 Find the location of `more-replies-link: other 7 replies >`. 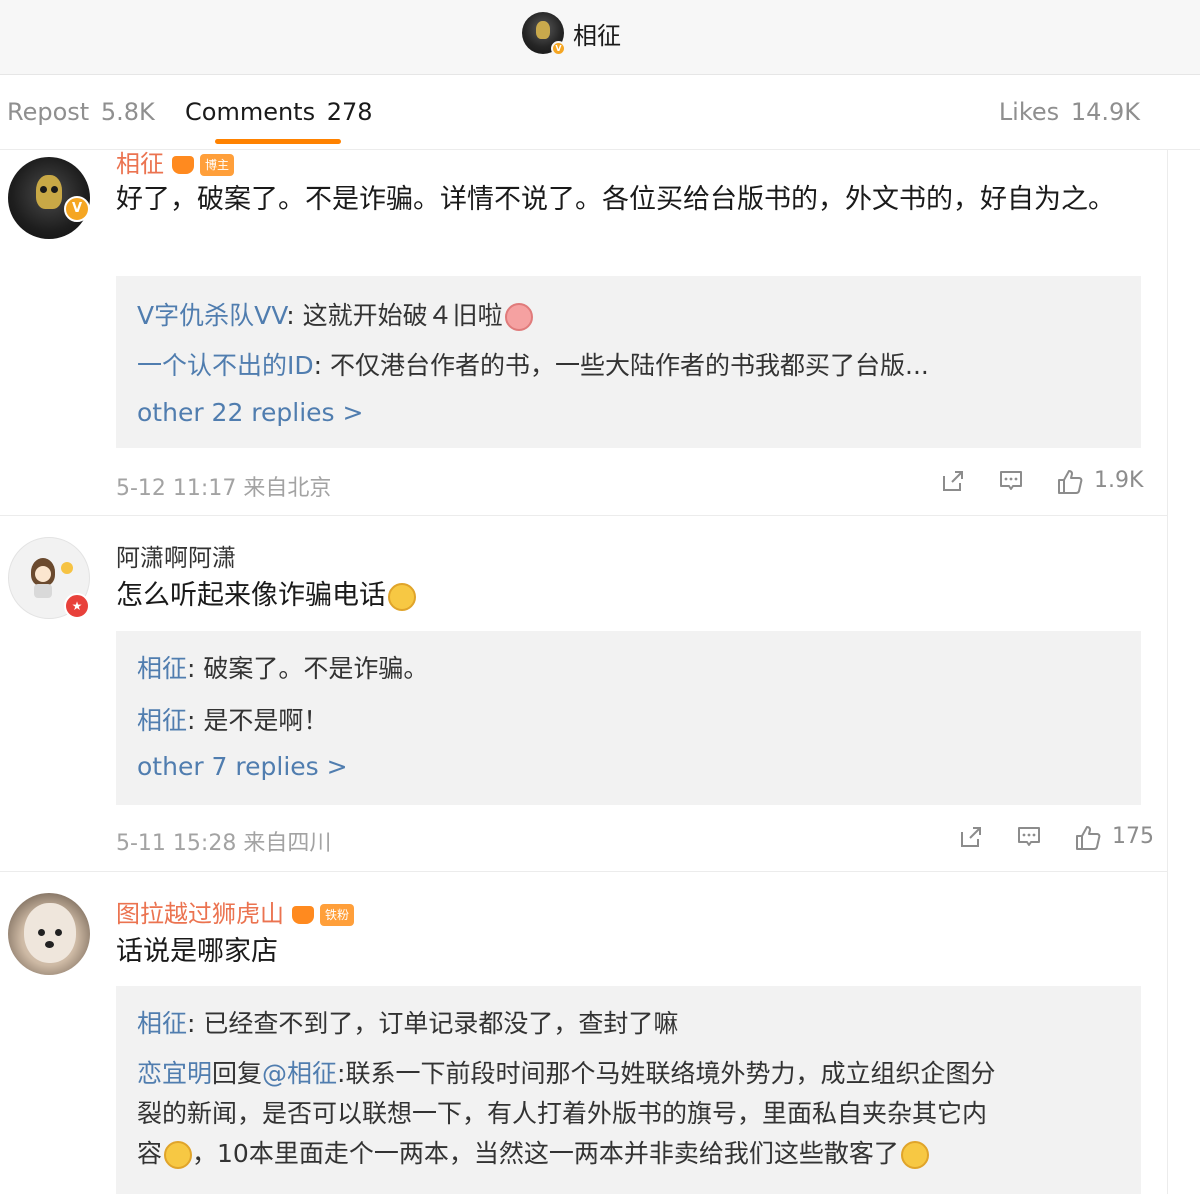

more-replies-link: other 7 replies > is located at coordinates (242, 766).